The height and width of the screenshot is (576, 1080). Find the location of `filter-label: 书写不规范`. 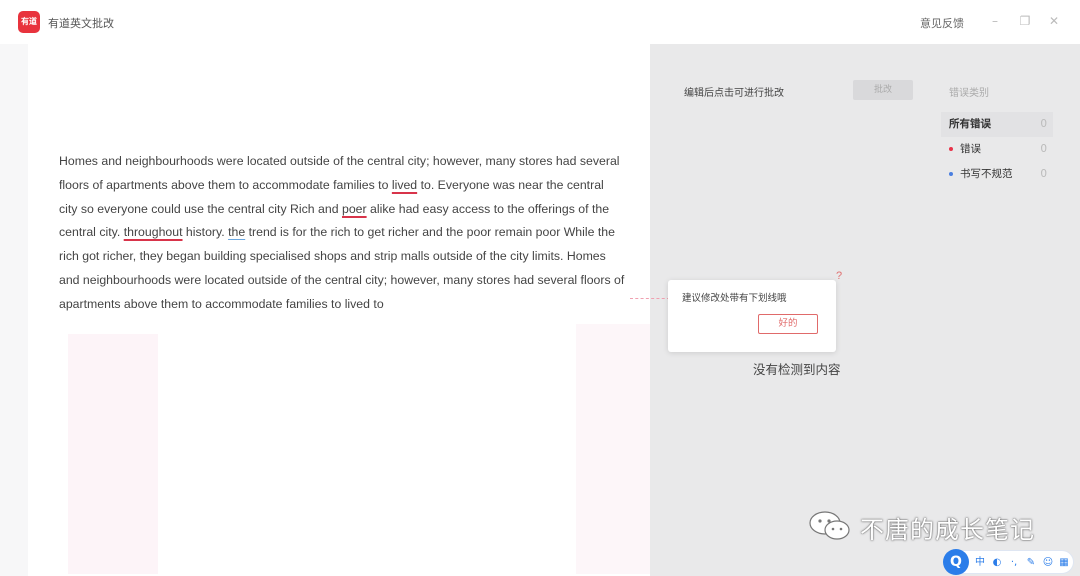

filter-label: 书写不规范 is located at coordinates (986, 174).